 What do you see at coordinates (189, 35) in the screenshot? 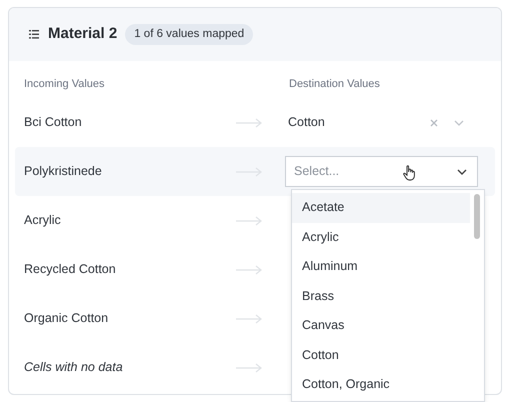
I see `mapped-count-badge: 1 of 6 values mapped` at bounding box center [189, 35].